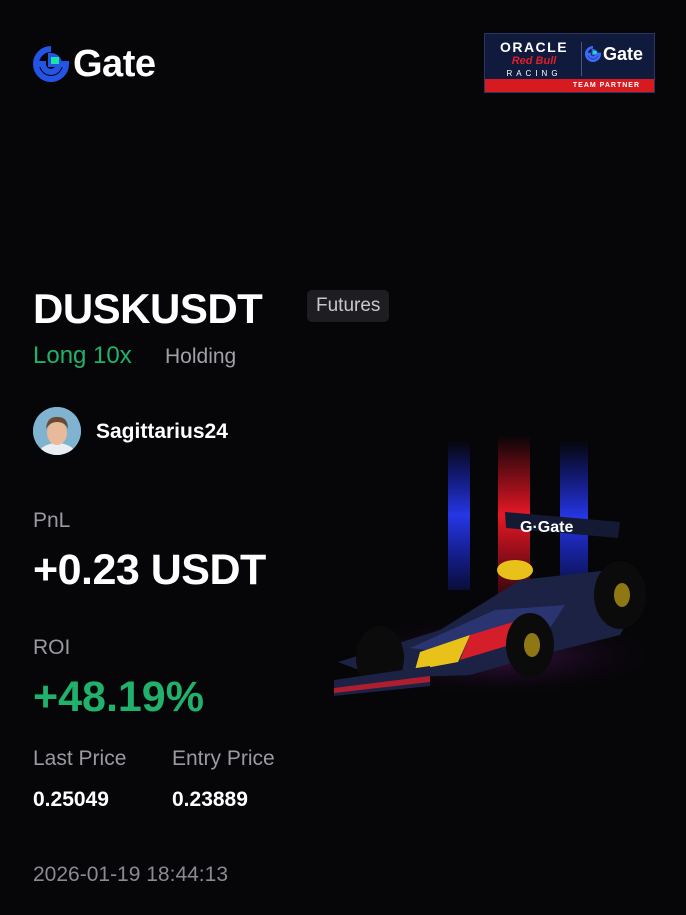 The width and height of the screenshot is (686, 915). Describe the element at coordinates (52, 647) in the screenshot. I see `roi-label: ROI` at that location.